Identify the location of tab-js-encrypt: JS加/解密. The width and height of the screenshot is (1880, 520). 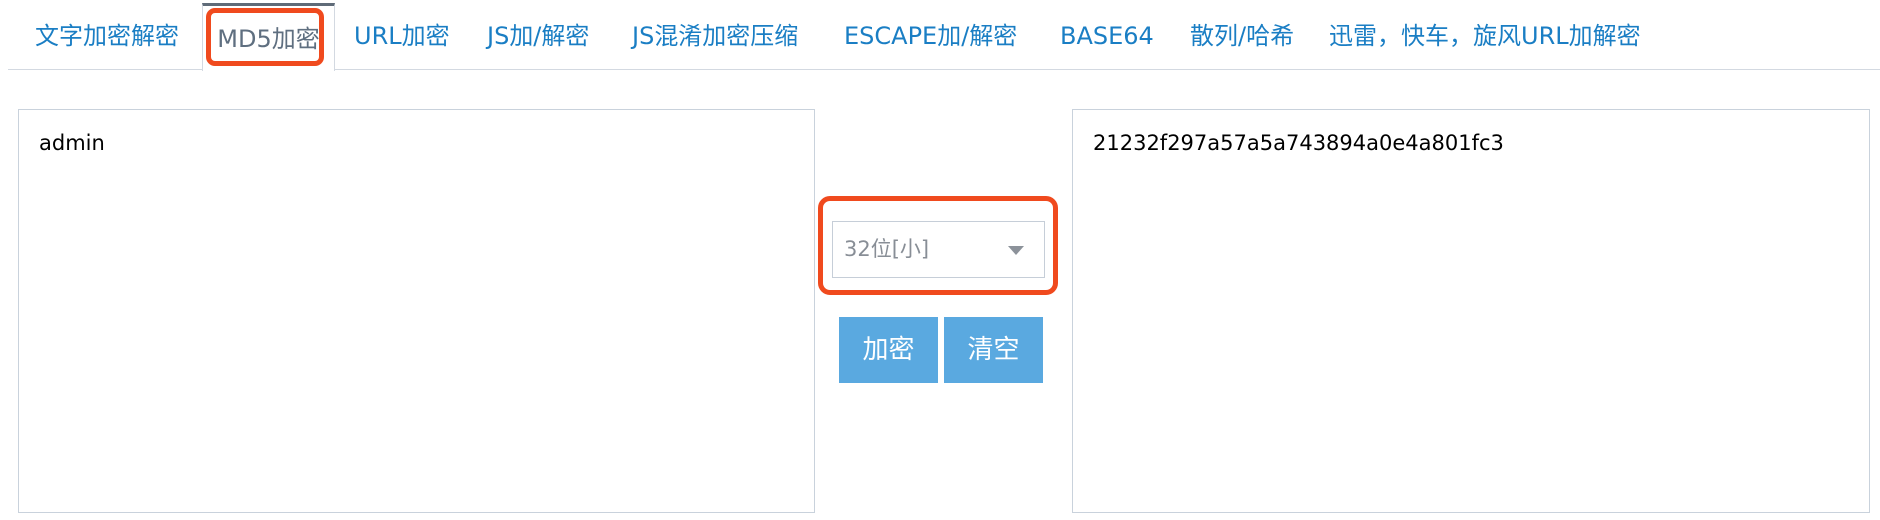
(538, 35).